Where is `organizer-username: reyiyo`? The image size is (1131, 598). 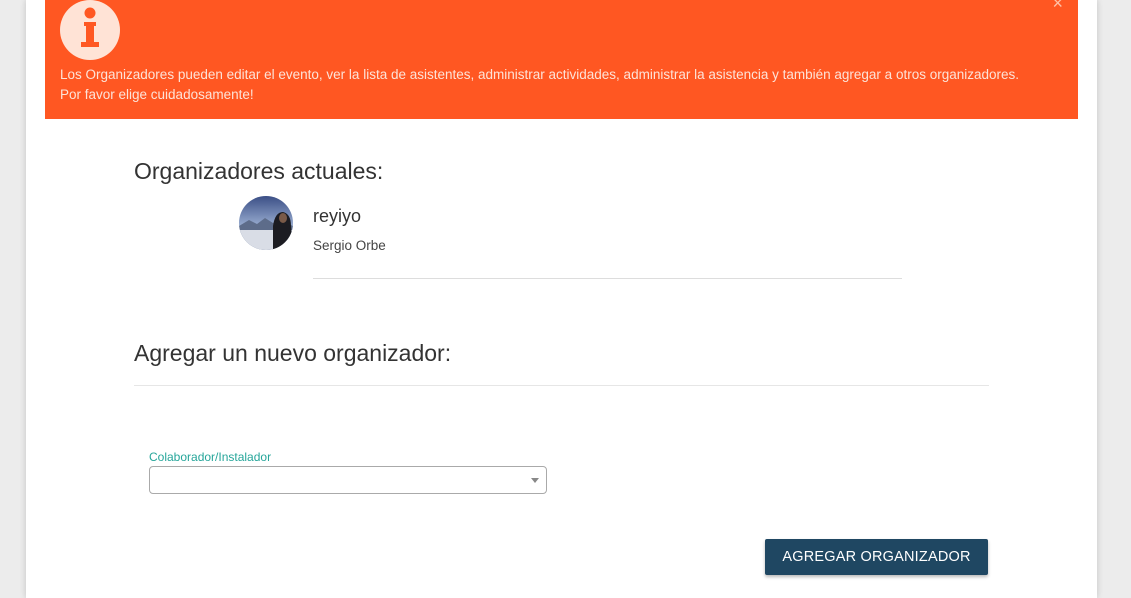 organizer-username: reyiyo is located at coordinates (337, 216).